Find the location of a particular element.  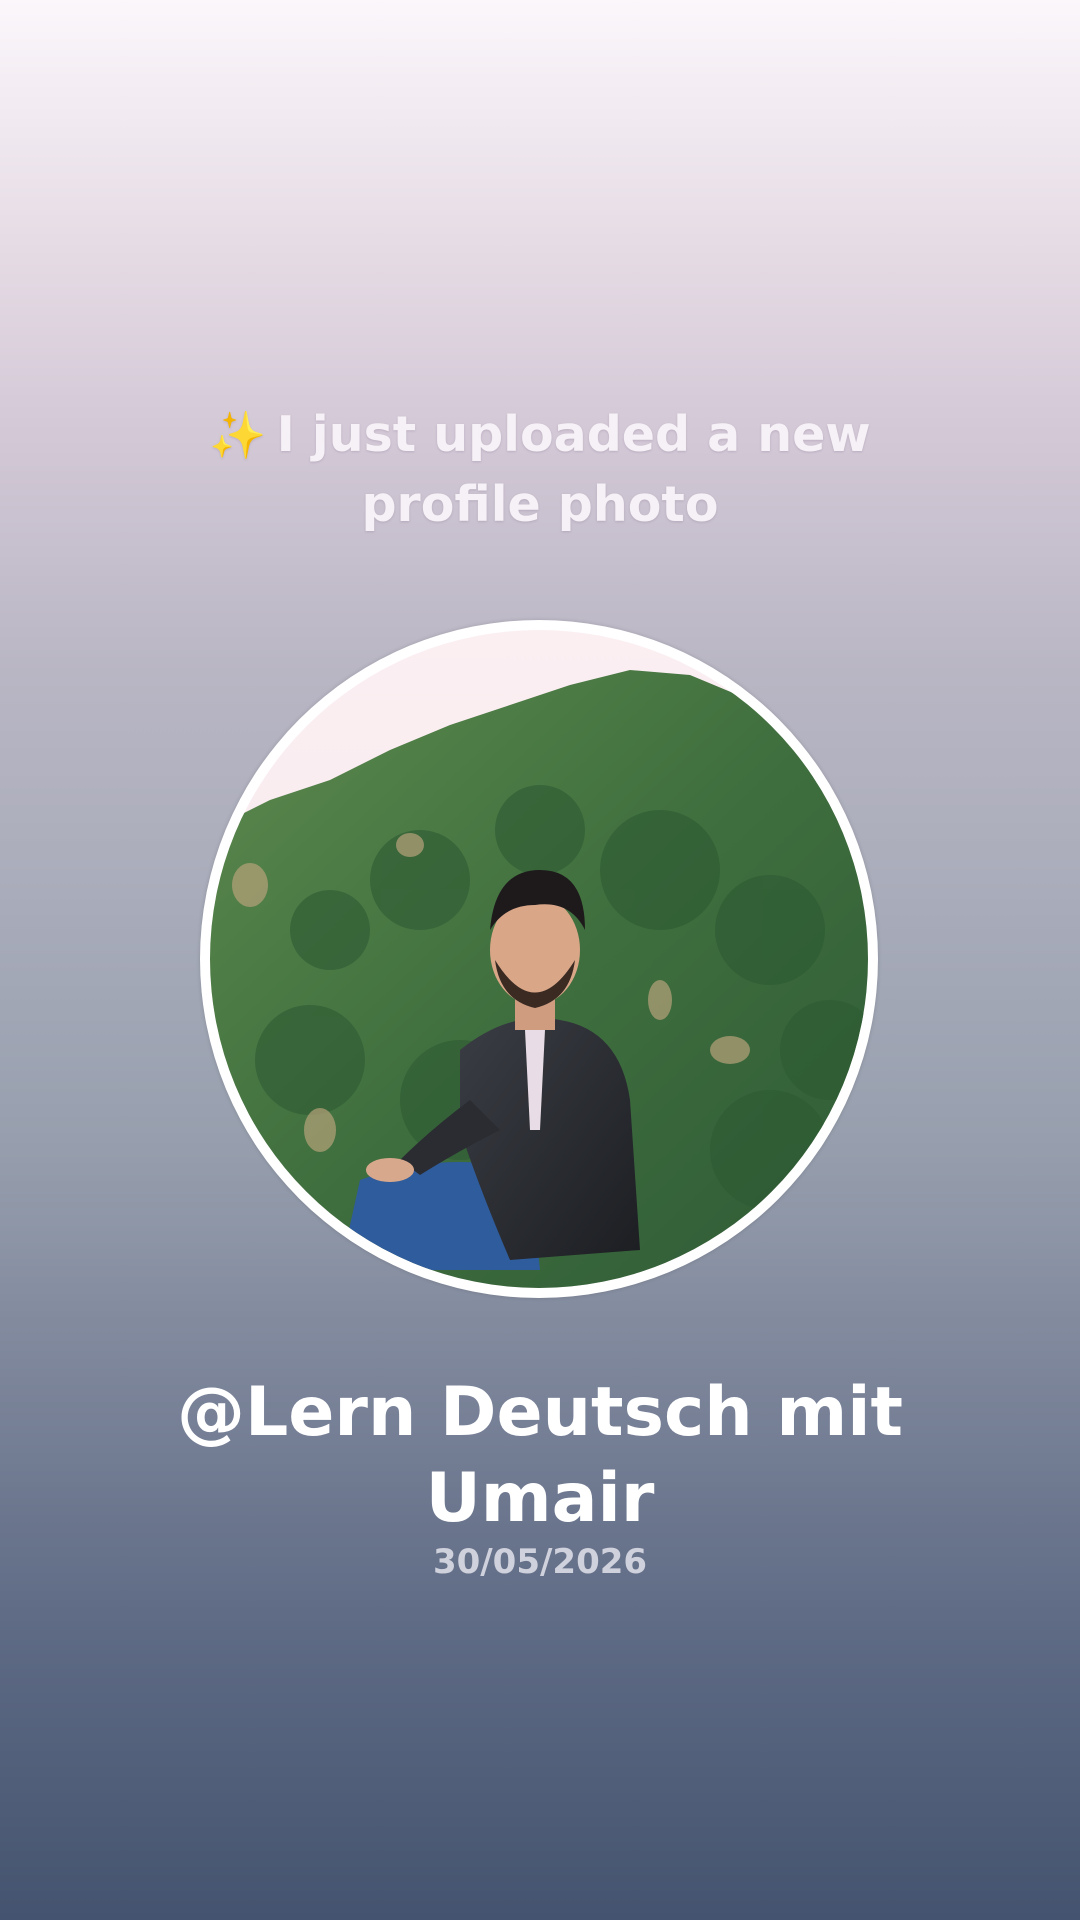

headline-line-1: ✨ I just uploaded a new is located at coordinates (540, 435).